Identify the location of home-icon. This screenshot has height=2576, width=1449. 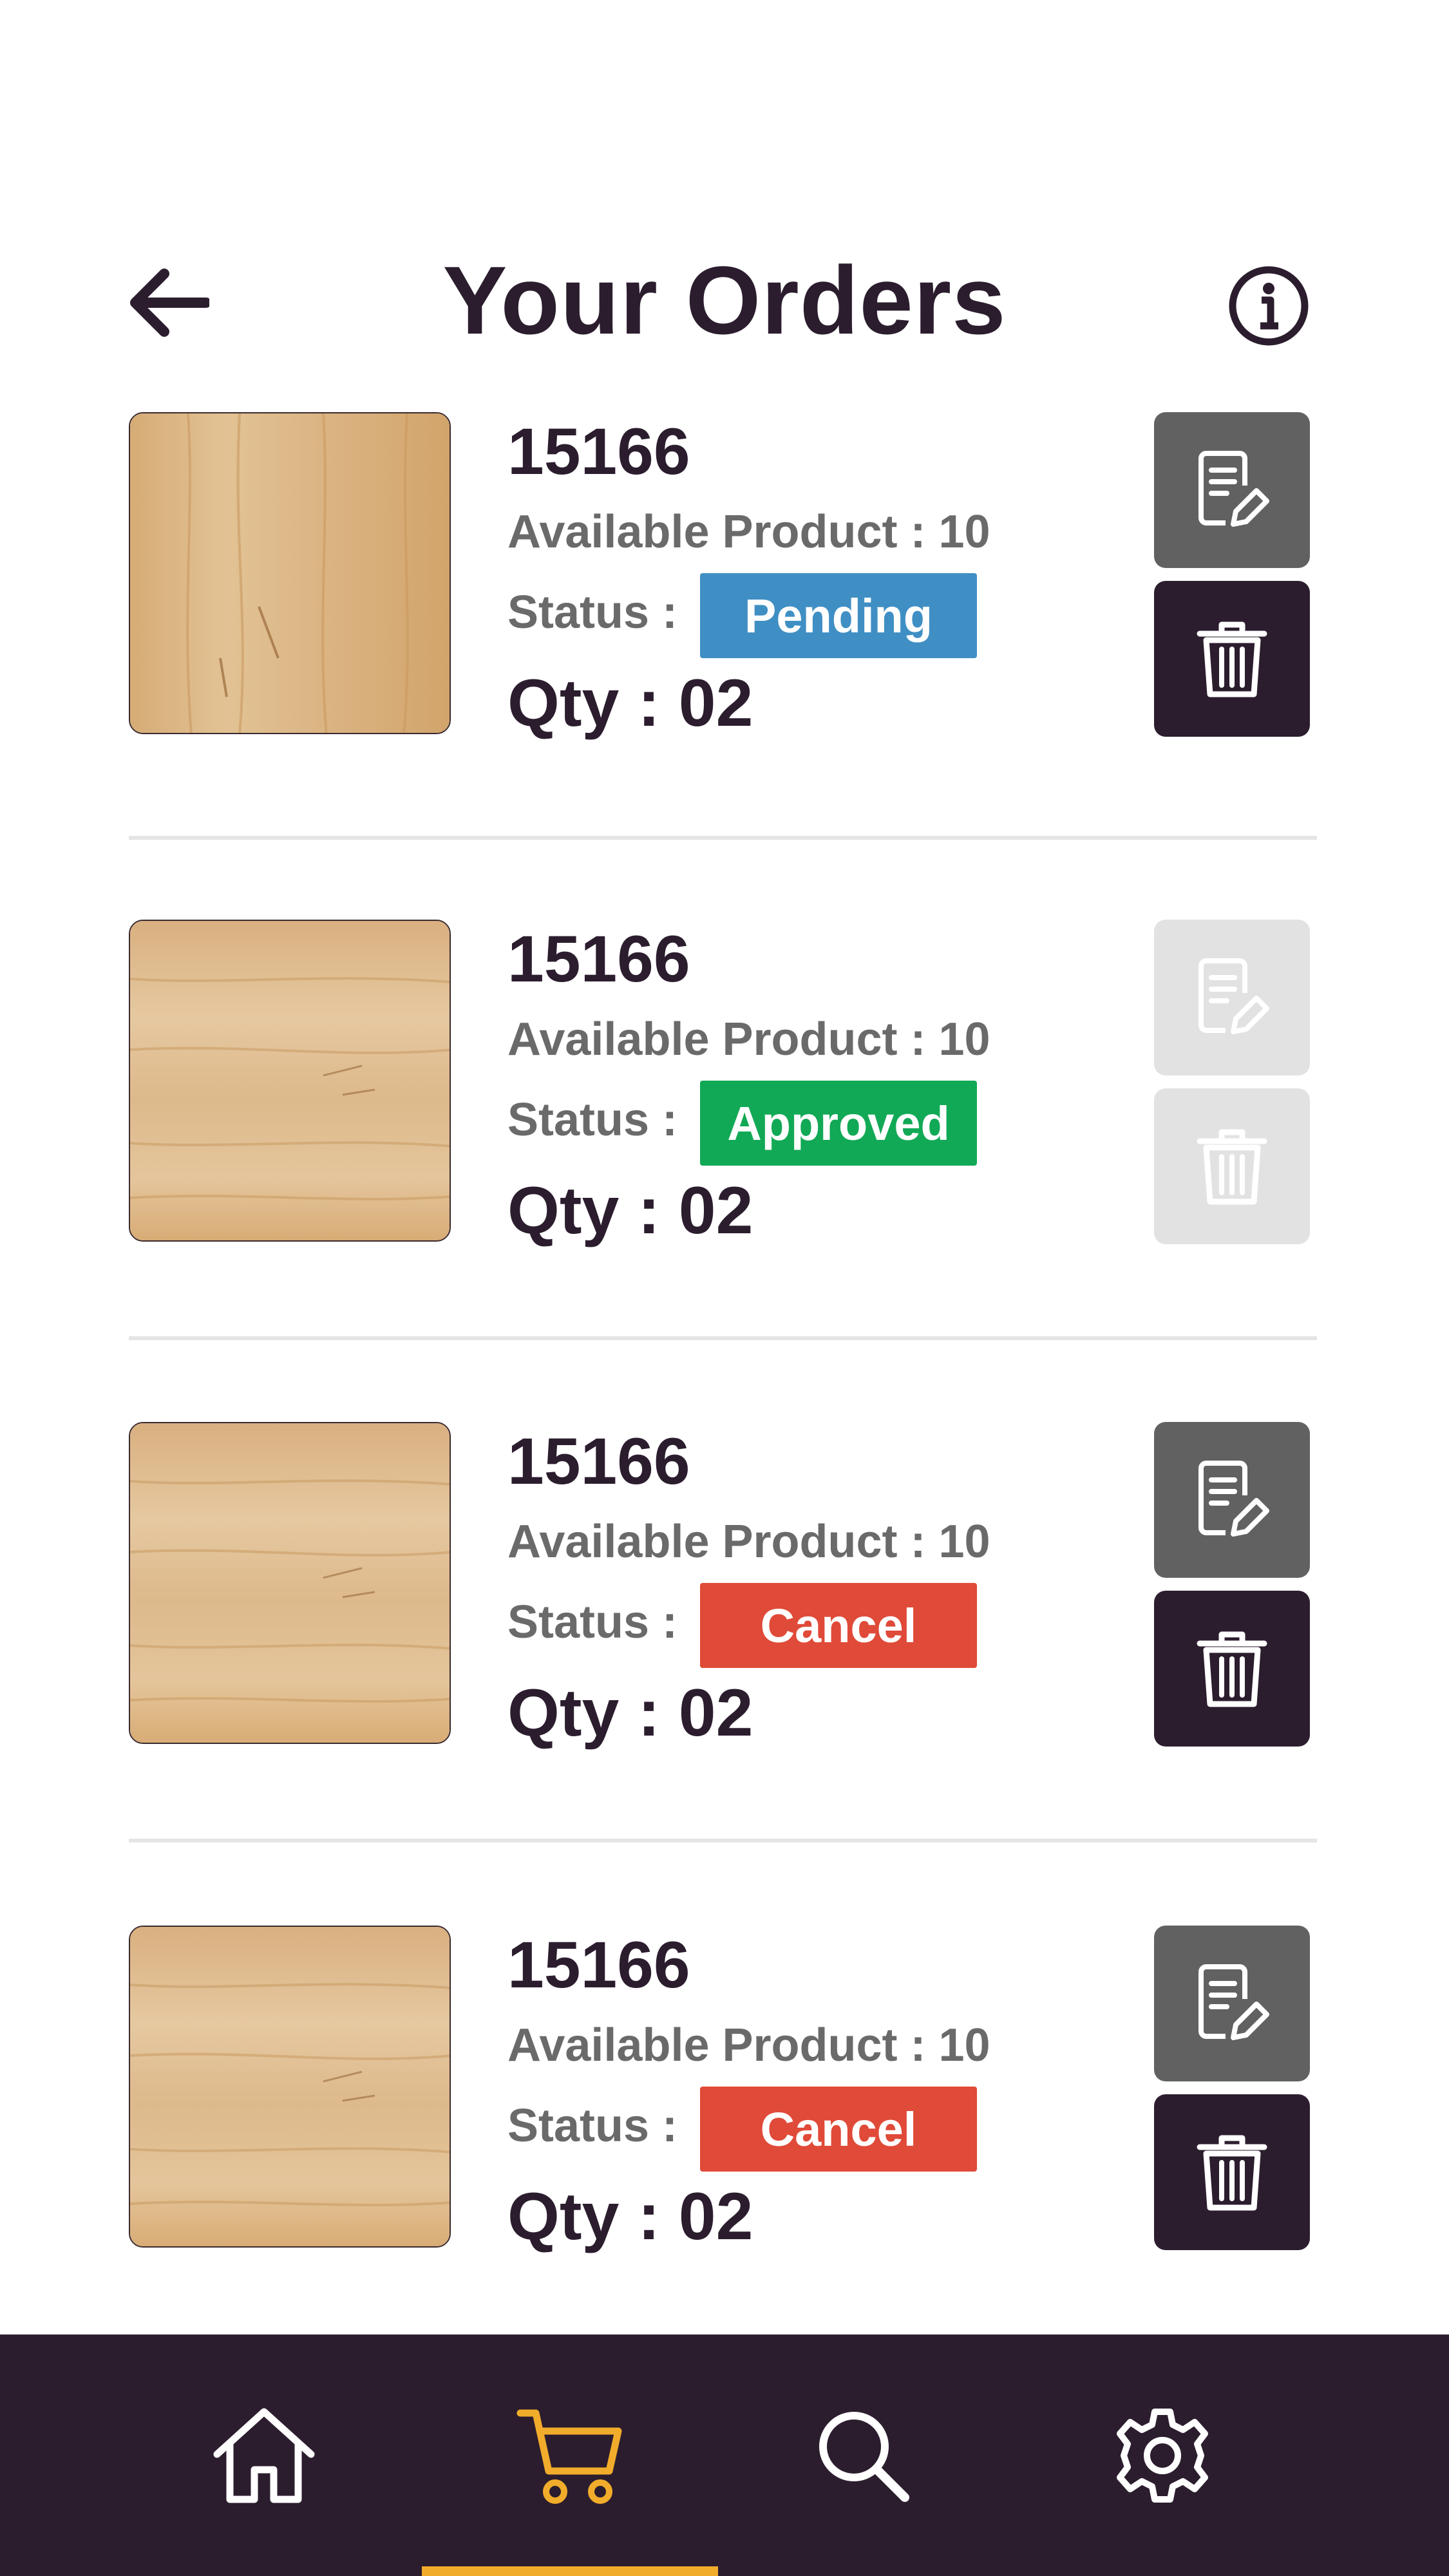
(264, 2456).